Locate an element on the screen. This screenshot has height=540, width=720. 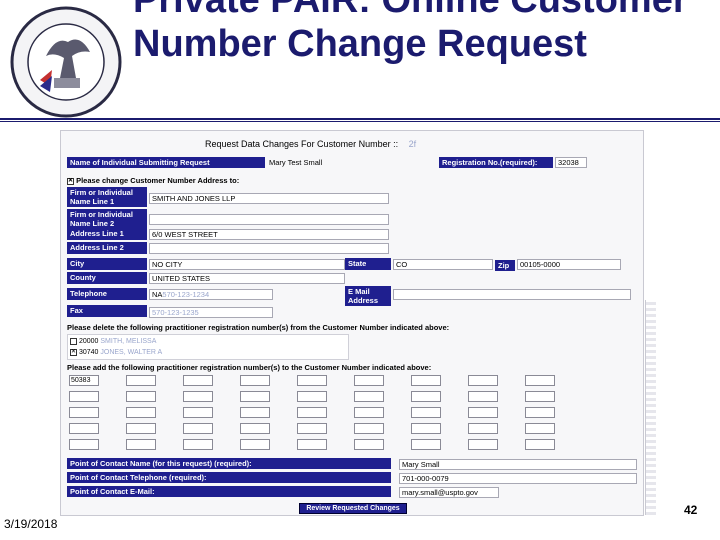
poc-email-field: mary.small@uspto.gov is located at coordinates (449, 492).